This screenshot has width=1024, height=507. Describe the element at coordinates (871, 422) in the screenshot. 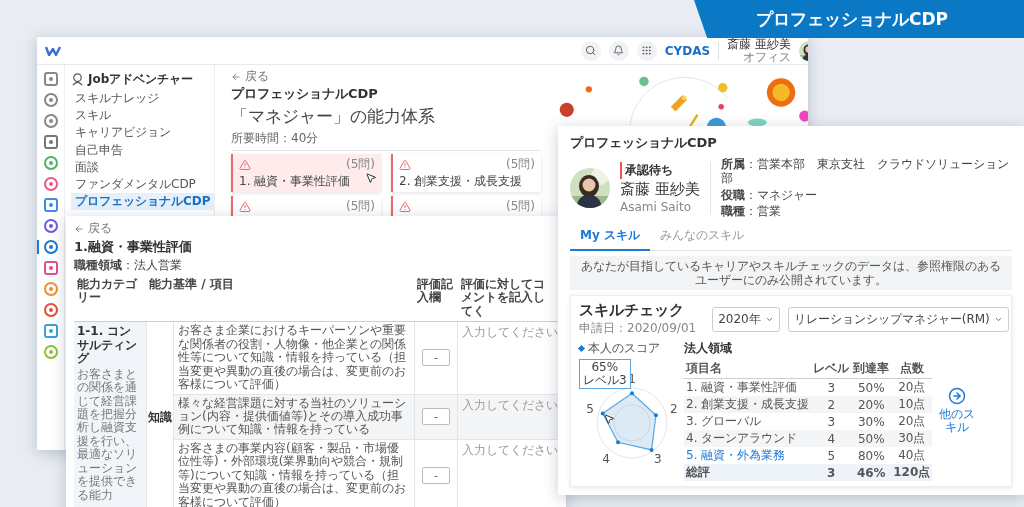

I see `table-cell: 30%` at that location.